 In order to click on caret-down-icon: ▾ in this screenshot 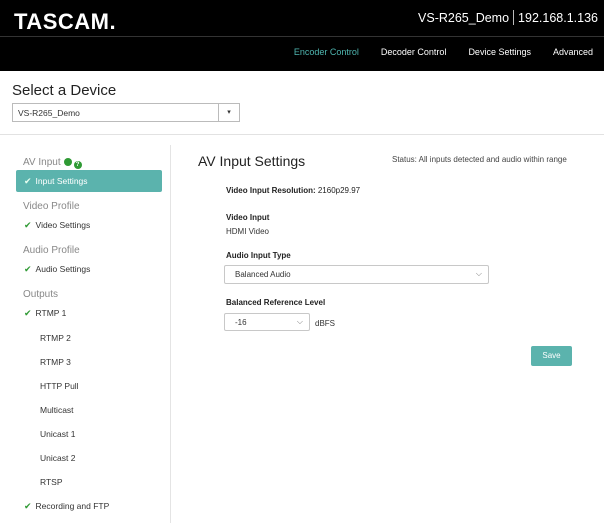, I will do `click(229, 112)`.